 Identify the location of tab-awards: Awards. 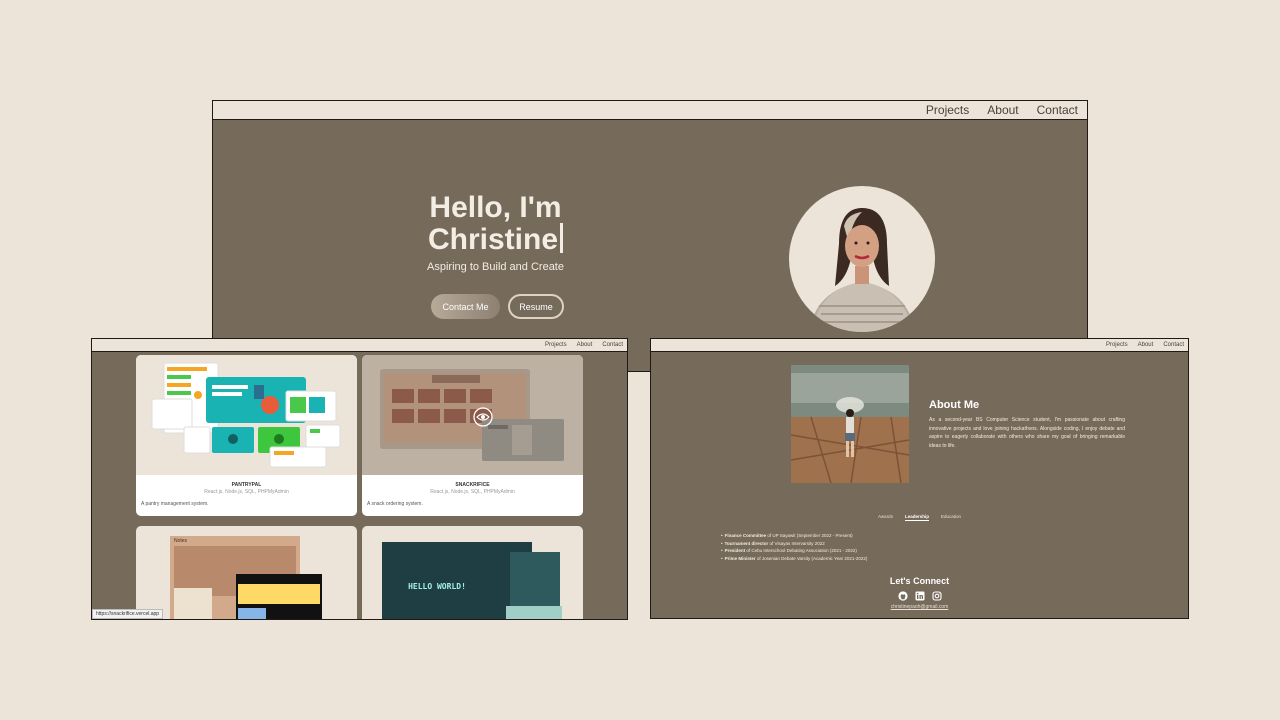
(885, 517).